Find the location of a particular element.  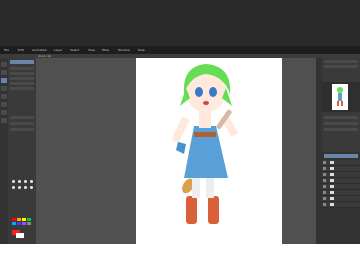

opacity-slider is located at coordinates (22, 123).